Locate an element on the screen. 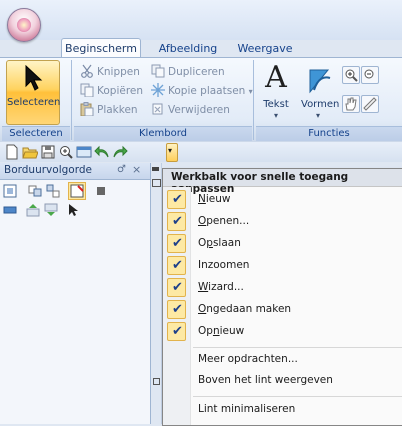  undo-icon is located at coordinates (102, 152).